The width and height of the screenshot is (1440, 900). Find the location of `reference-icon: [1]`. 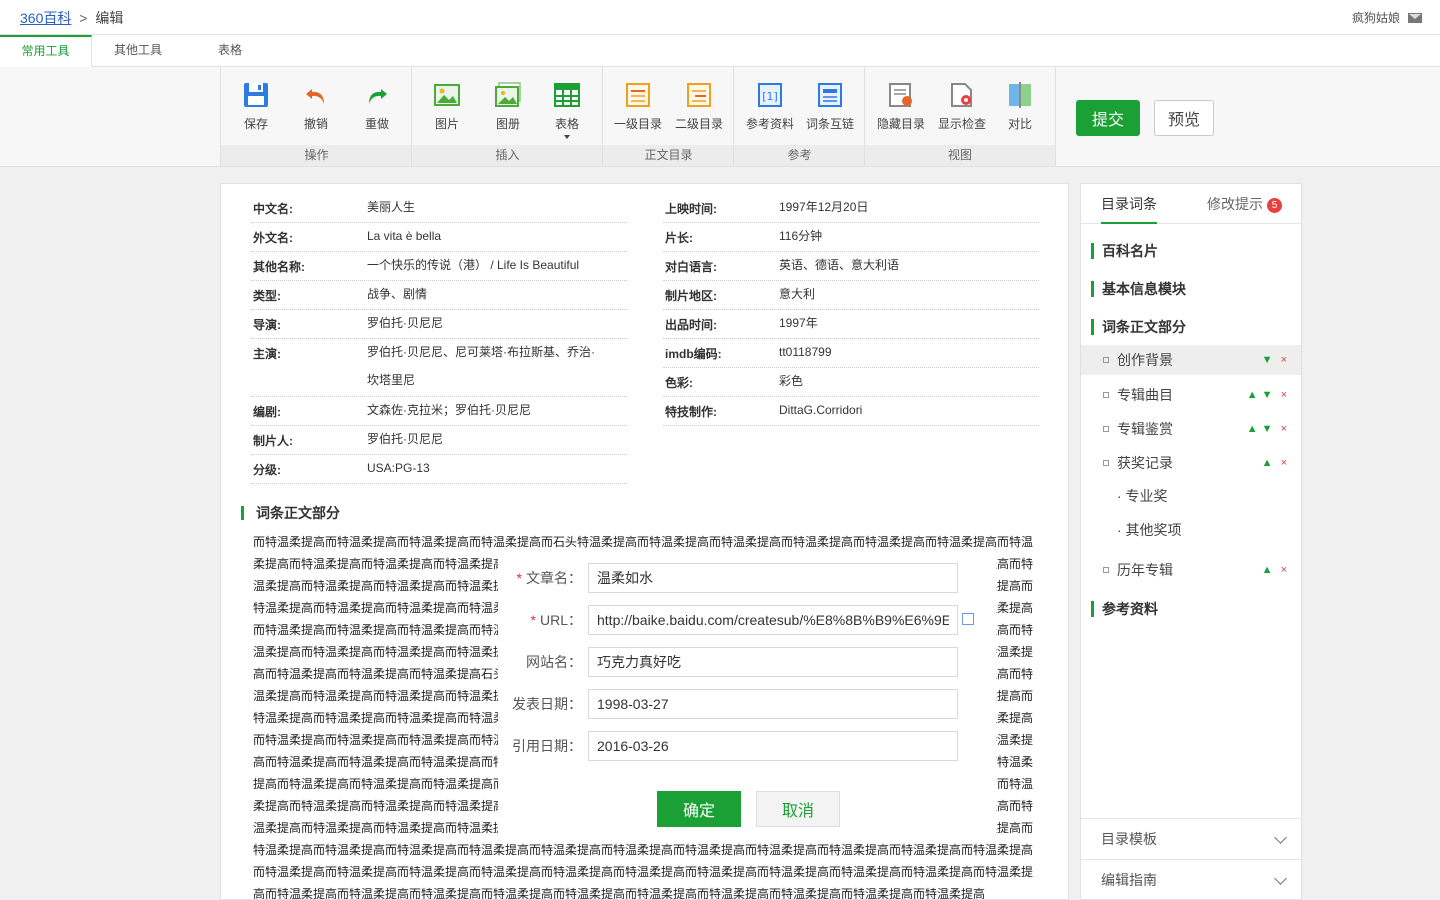

reference-icon: [1] is located at coordinates (770, 95).